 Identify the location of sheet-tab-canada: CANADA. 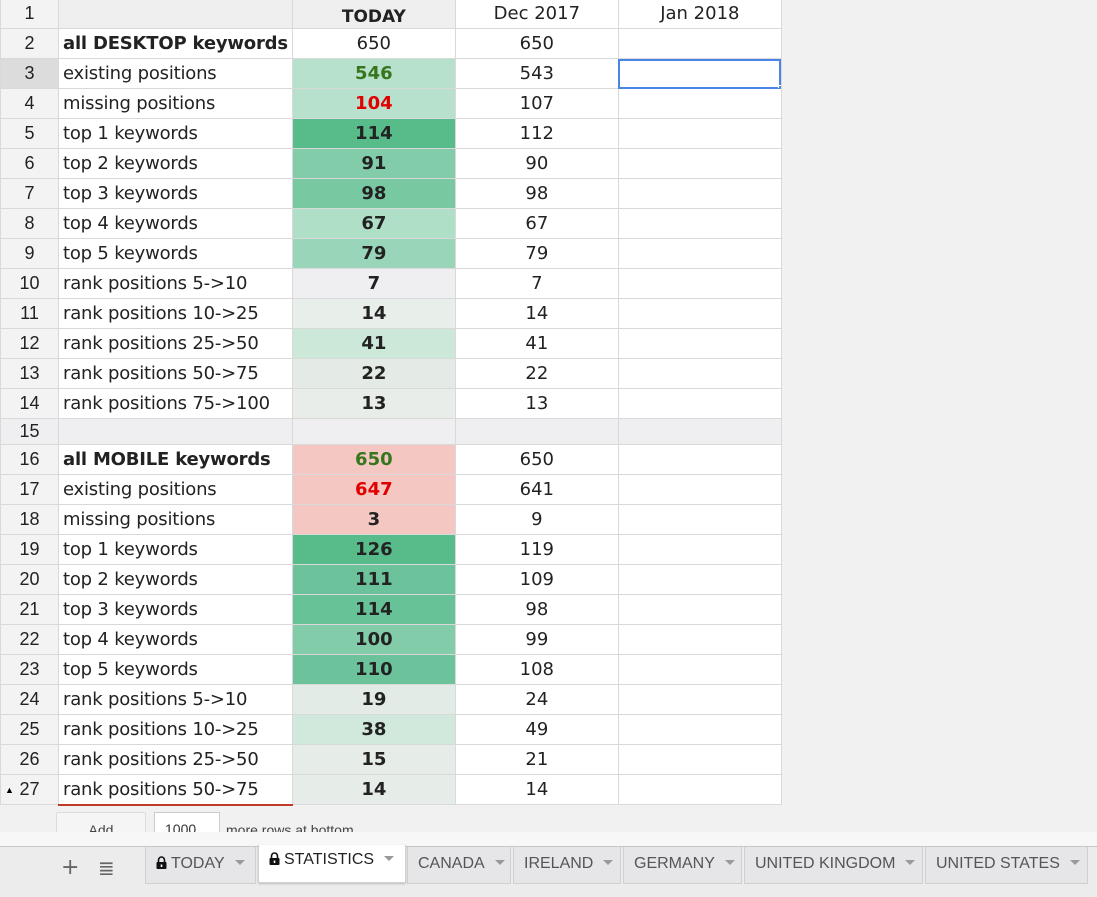
(459, 865).